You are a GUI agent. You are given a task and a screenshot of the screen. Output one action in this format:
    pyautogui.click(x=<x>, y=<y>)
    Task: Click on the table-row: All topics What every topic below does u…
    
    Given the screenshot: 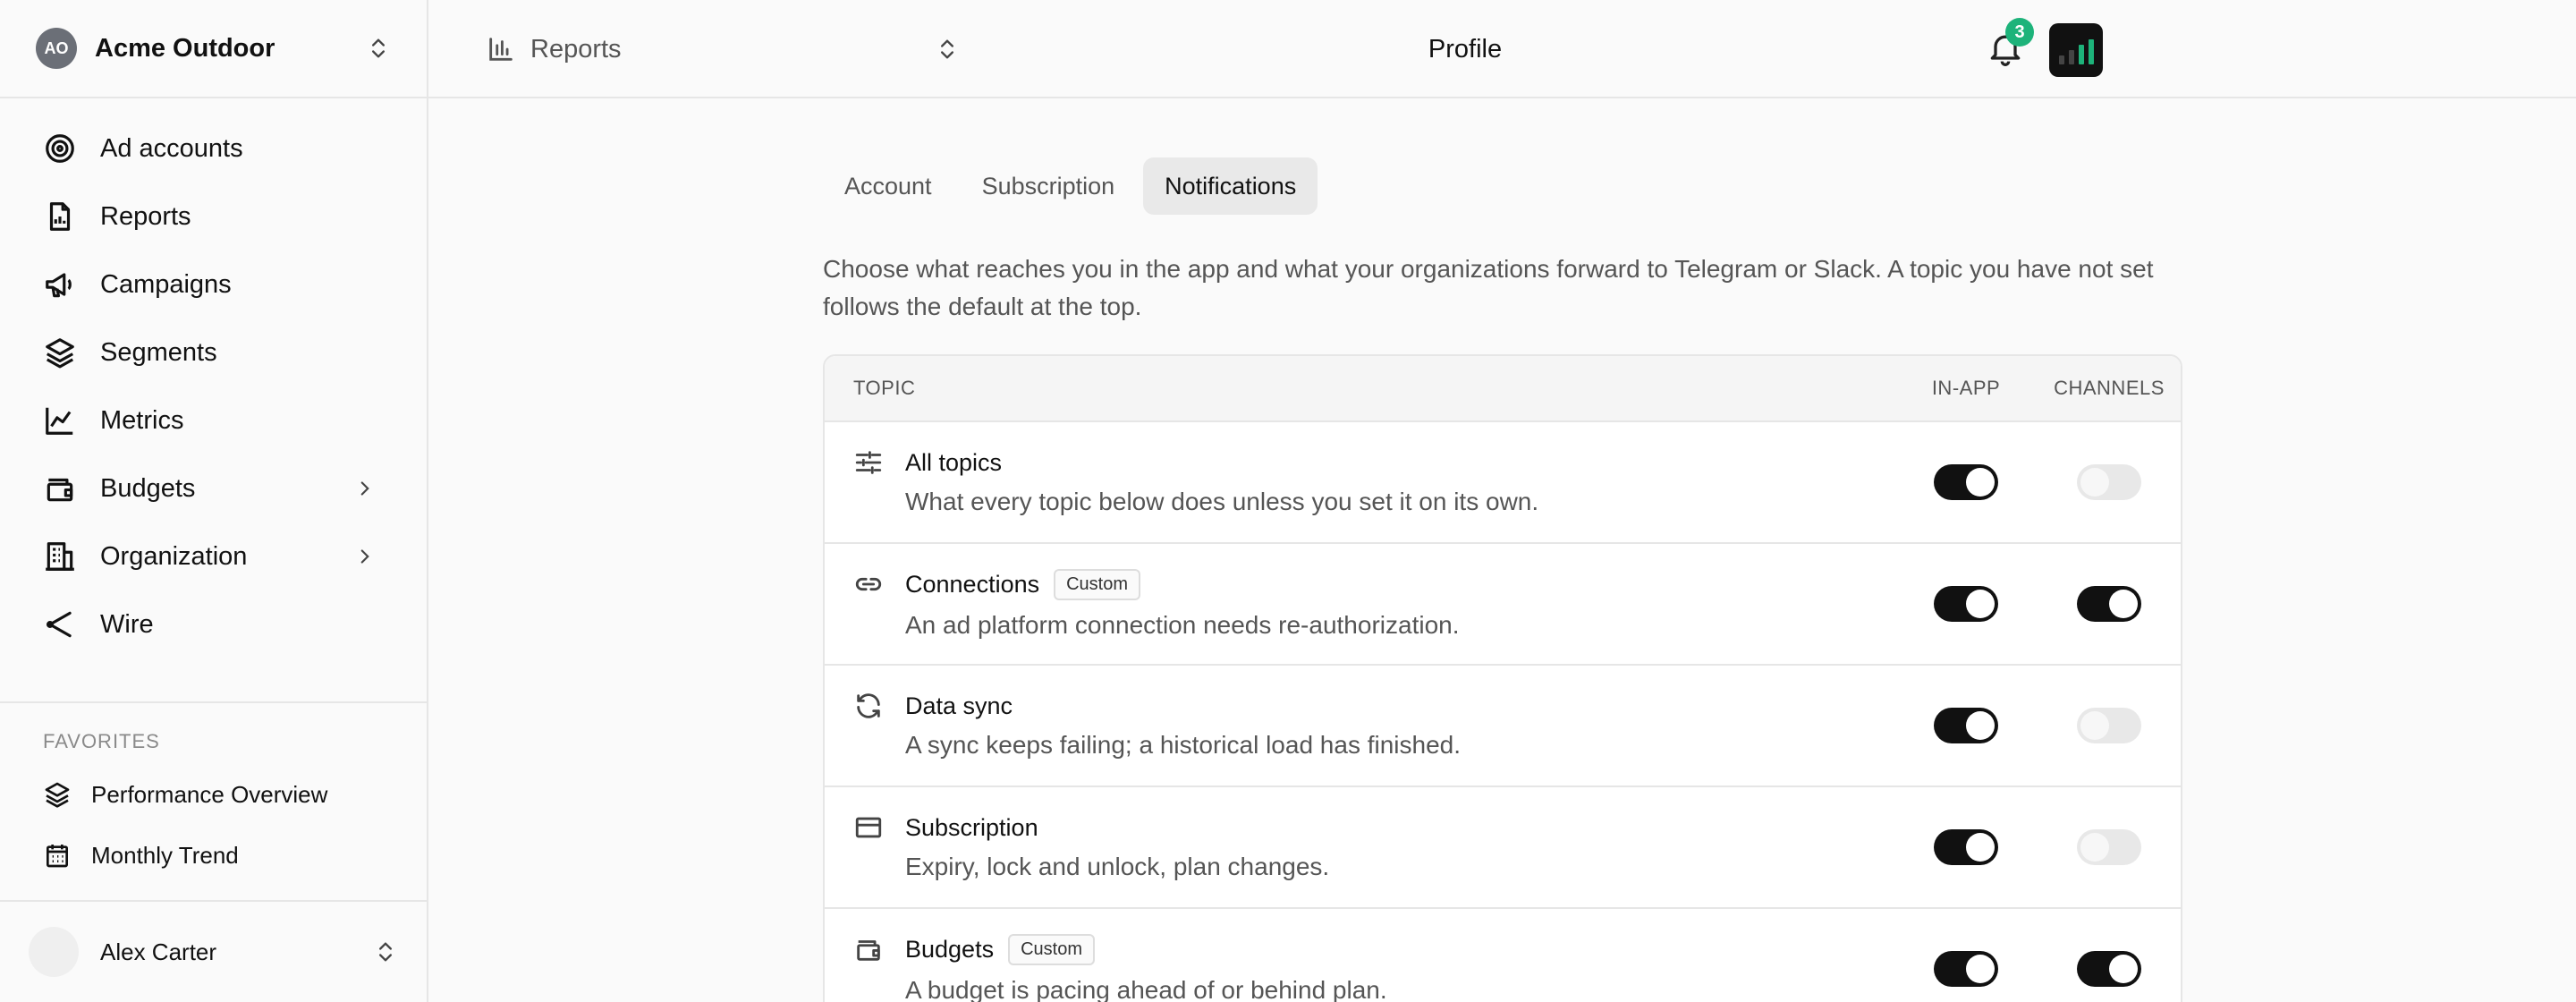 What is the action you would take?
    pyautogui.click(x=1503, y=483)
    